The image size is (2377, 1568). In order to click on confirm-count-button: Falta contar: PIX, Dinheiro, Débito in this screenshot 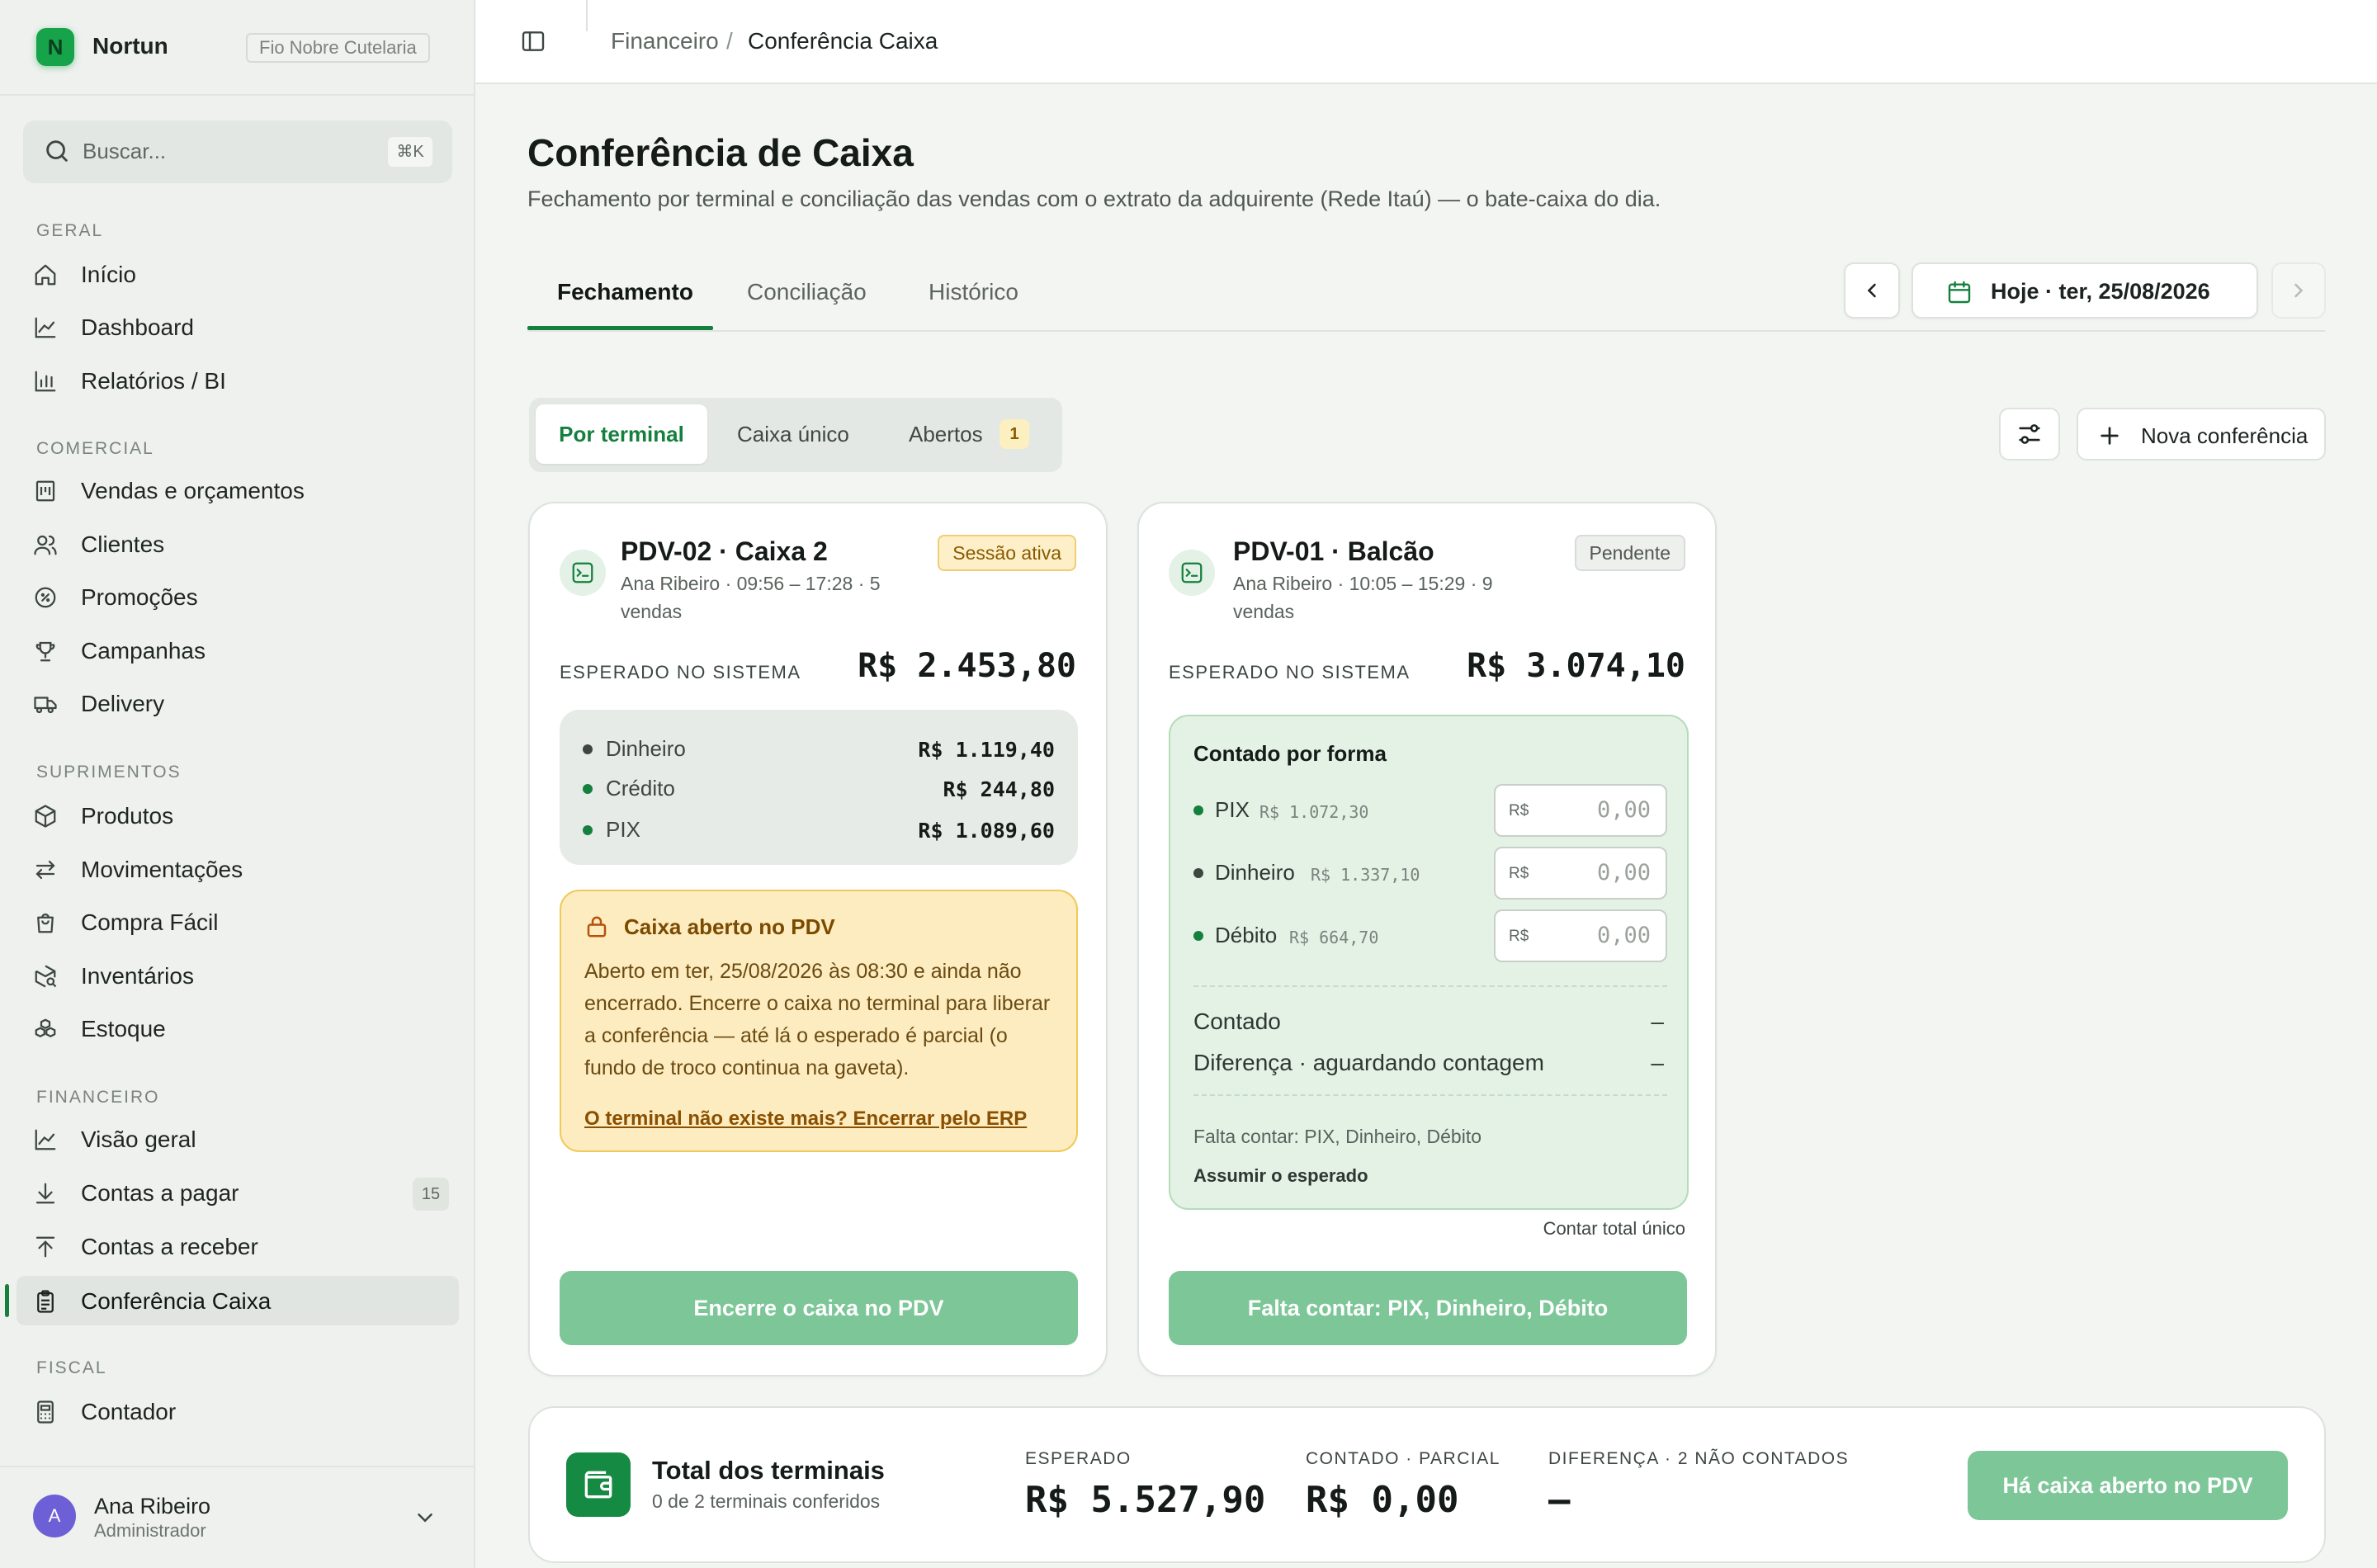, I will do `click(1428, 1308)`.